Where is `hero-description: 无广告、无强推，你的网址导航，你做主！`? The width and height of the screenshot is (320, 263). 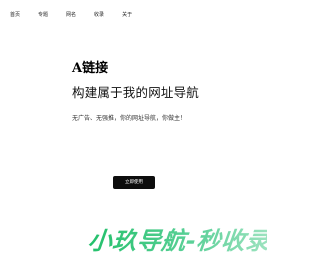 hero-description: 无广告、无强推，你的网址导航，你做主！ is located at coordinates (129, 118).